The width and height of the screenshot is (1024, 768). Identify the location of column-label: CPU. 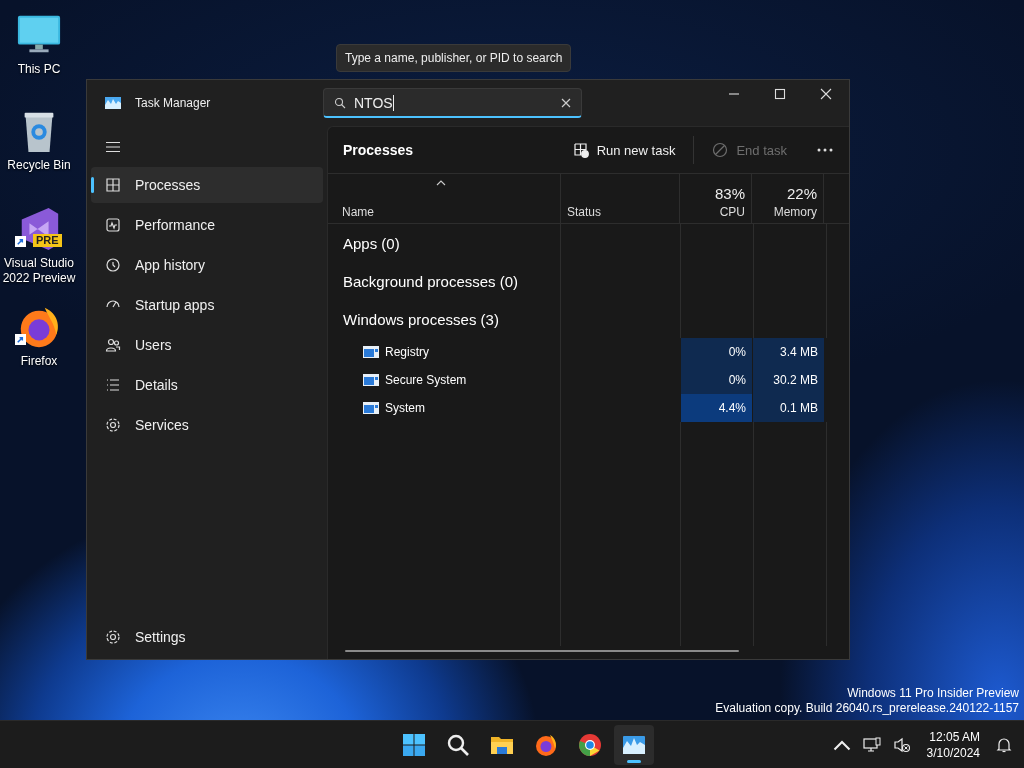
(732, 212).